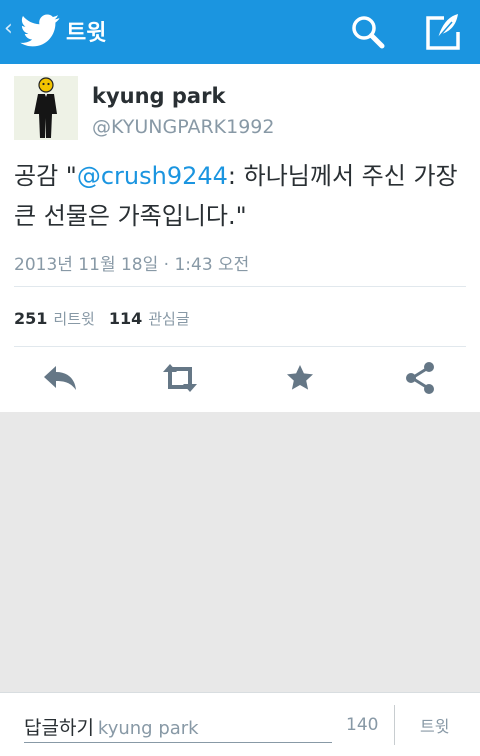 This screenshot has height=756, width=480. I want to click on avatar, so click(46, 108).